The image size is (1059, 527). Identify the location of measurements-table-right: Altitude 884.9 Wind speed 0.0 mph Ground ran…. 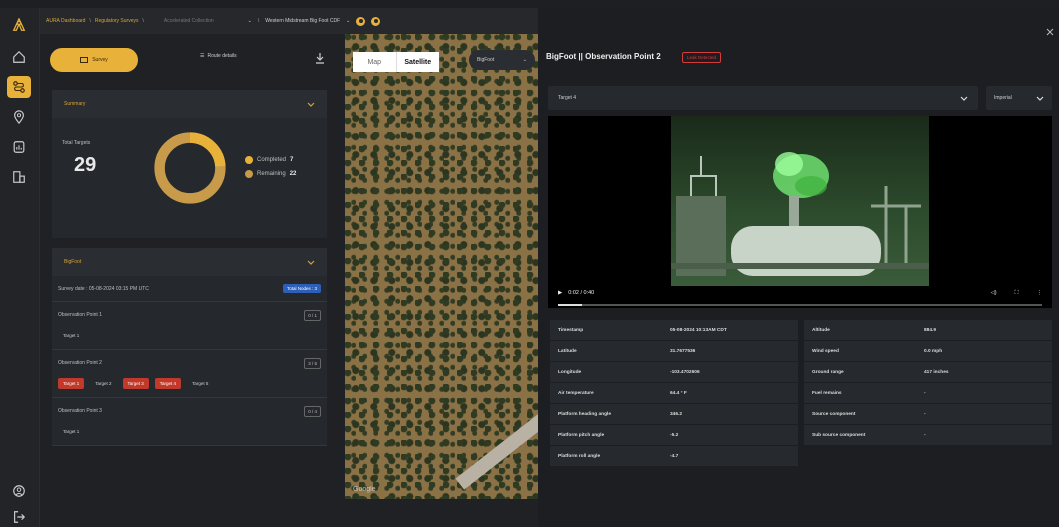
(928, 383).